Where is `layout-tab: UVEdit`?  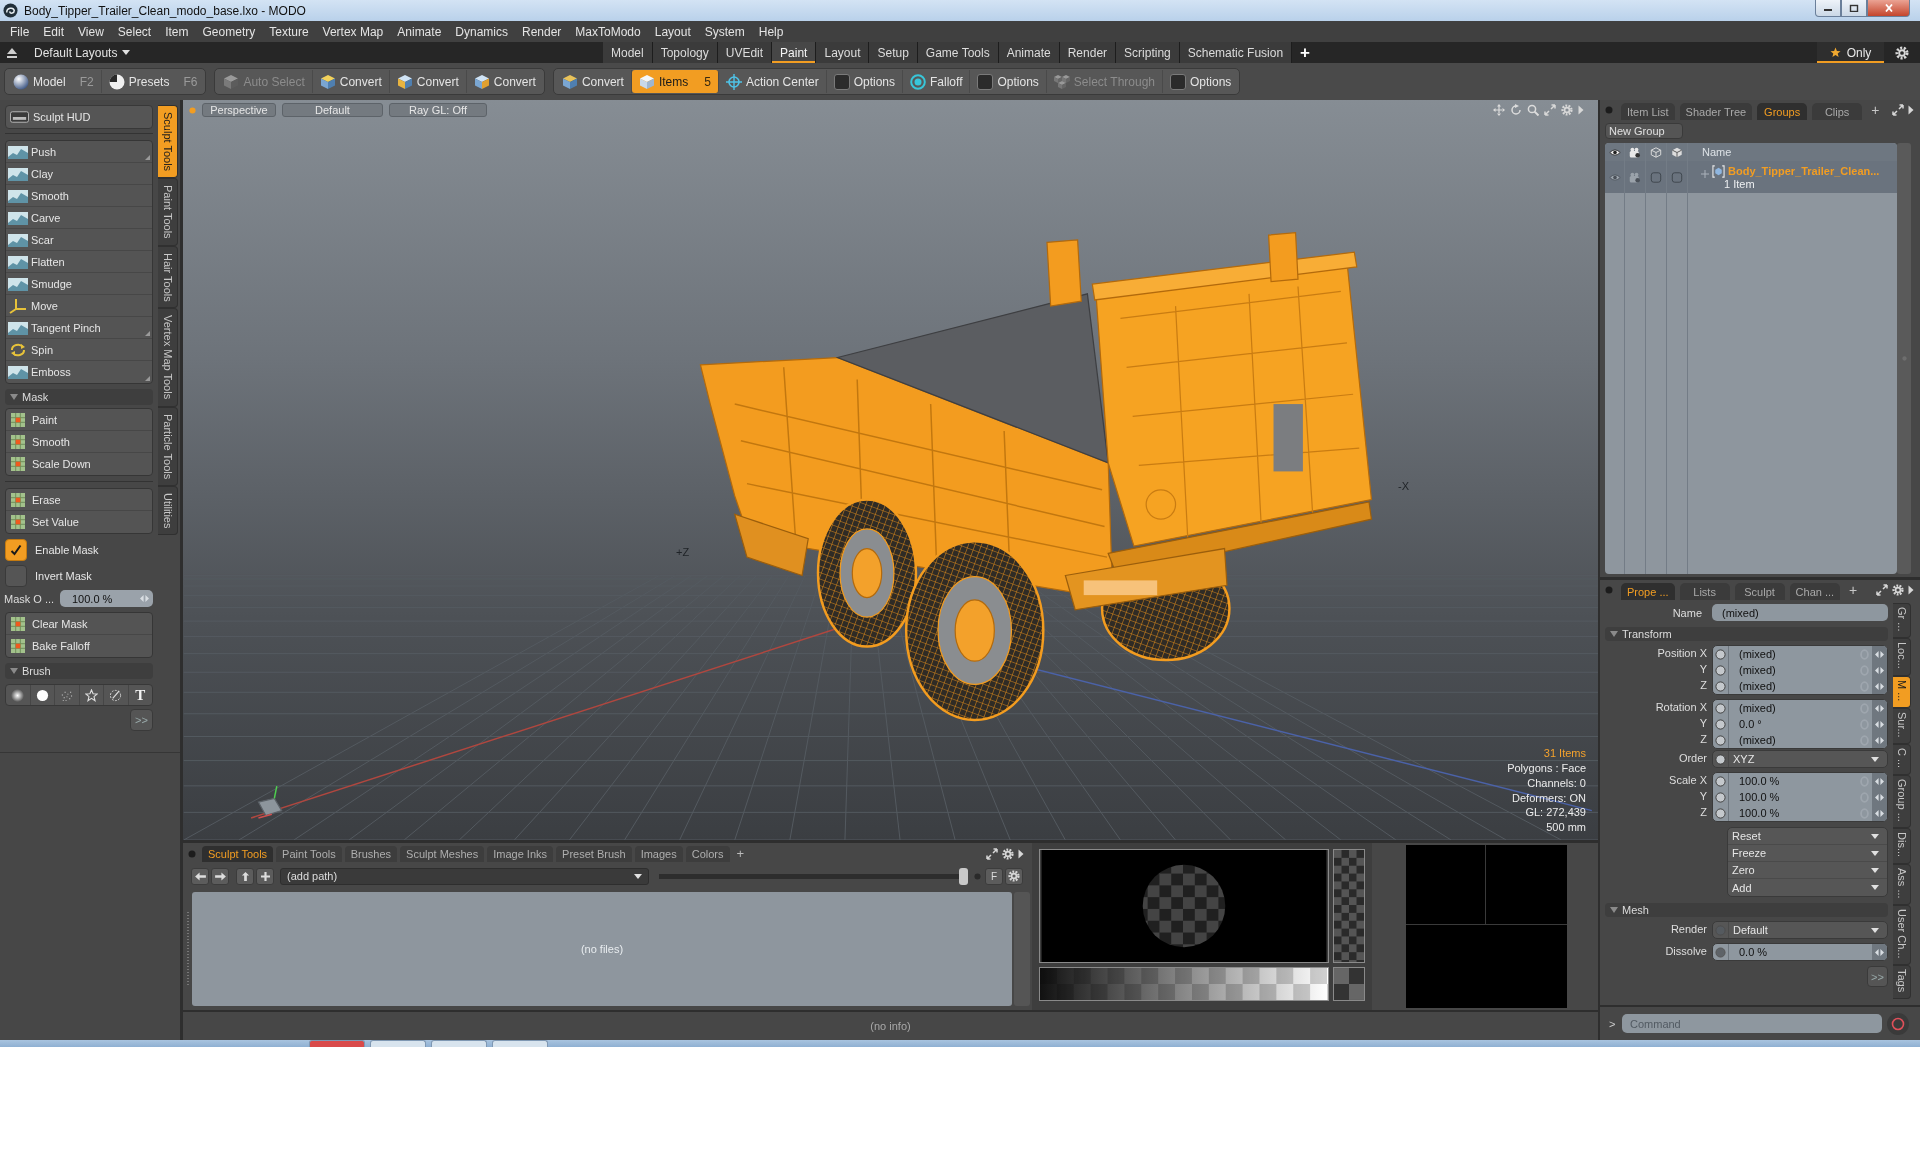
layout-tab: UVEdit is located at coordinates (745, 52).